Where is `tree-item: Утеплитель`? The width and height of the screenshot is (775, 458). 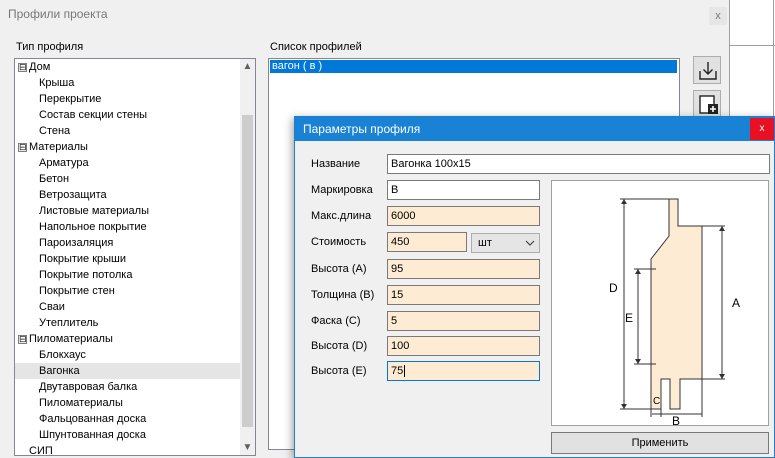
tree-item: Утеплитель is located at coordinates (135, 323).